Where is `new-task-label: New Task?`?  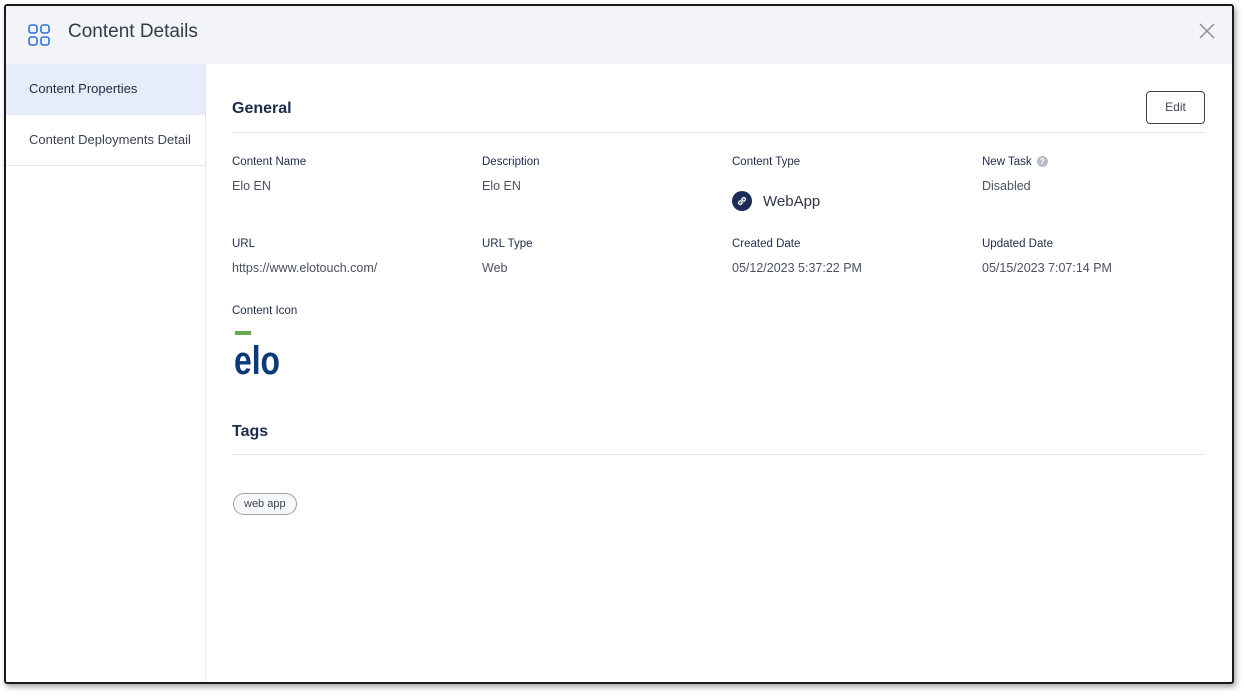 new-task-label: New Task? is located at coordinates (1015, 162).